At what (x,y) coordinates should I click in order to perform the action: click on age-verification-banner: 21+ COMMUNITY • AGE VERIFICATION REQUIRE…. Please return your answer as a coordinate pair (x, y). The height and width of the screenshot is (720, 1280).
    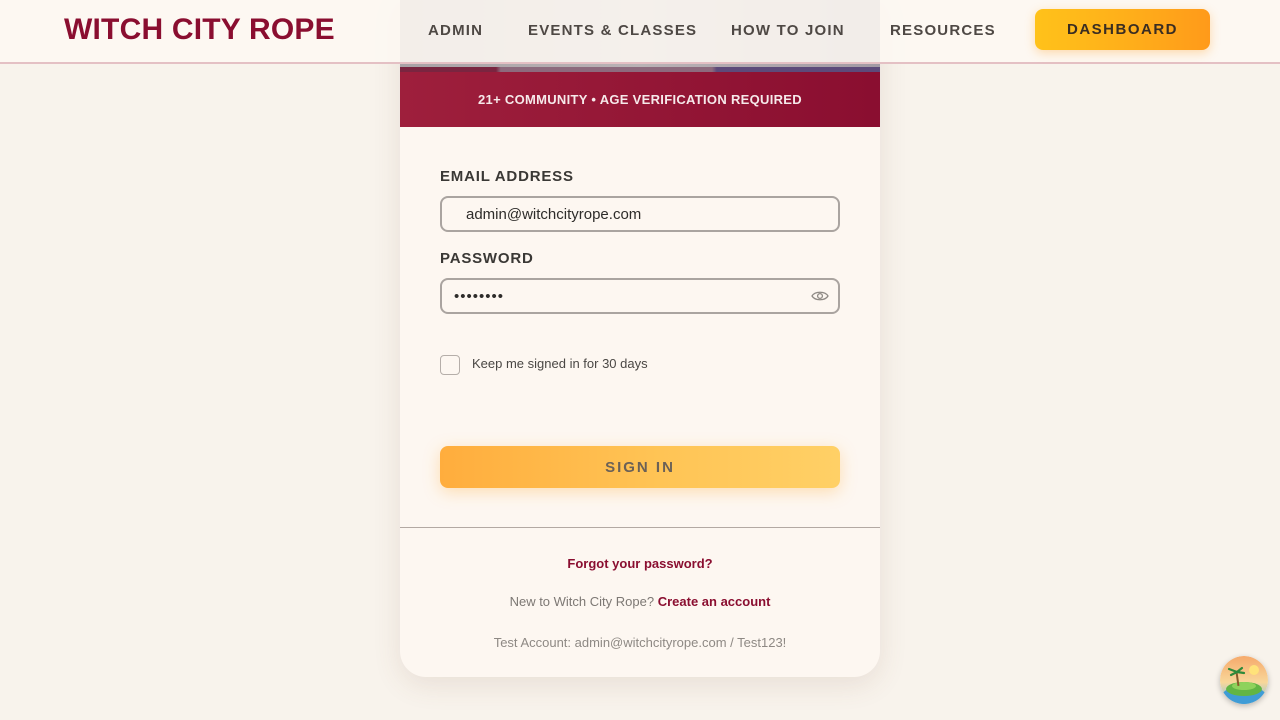
    Looking at the image, I should click on (640, 99).